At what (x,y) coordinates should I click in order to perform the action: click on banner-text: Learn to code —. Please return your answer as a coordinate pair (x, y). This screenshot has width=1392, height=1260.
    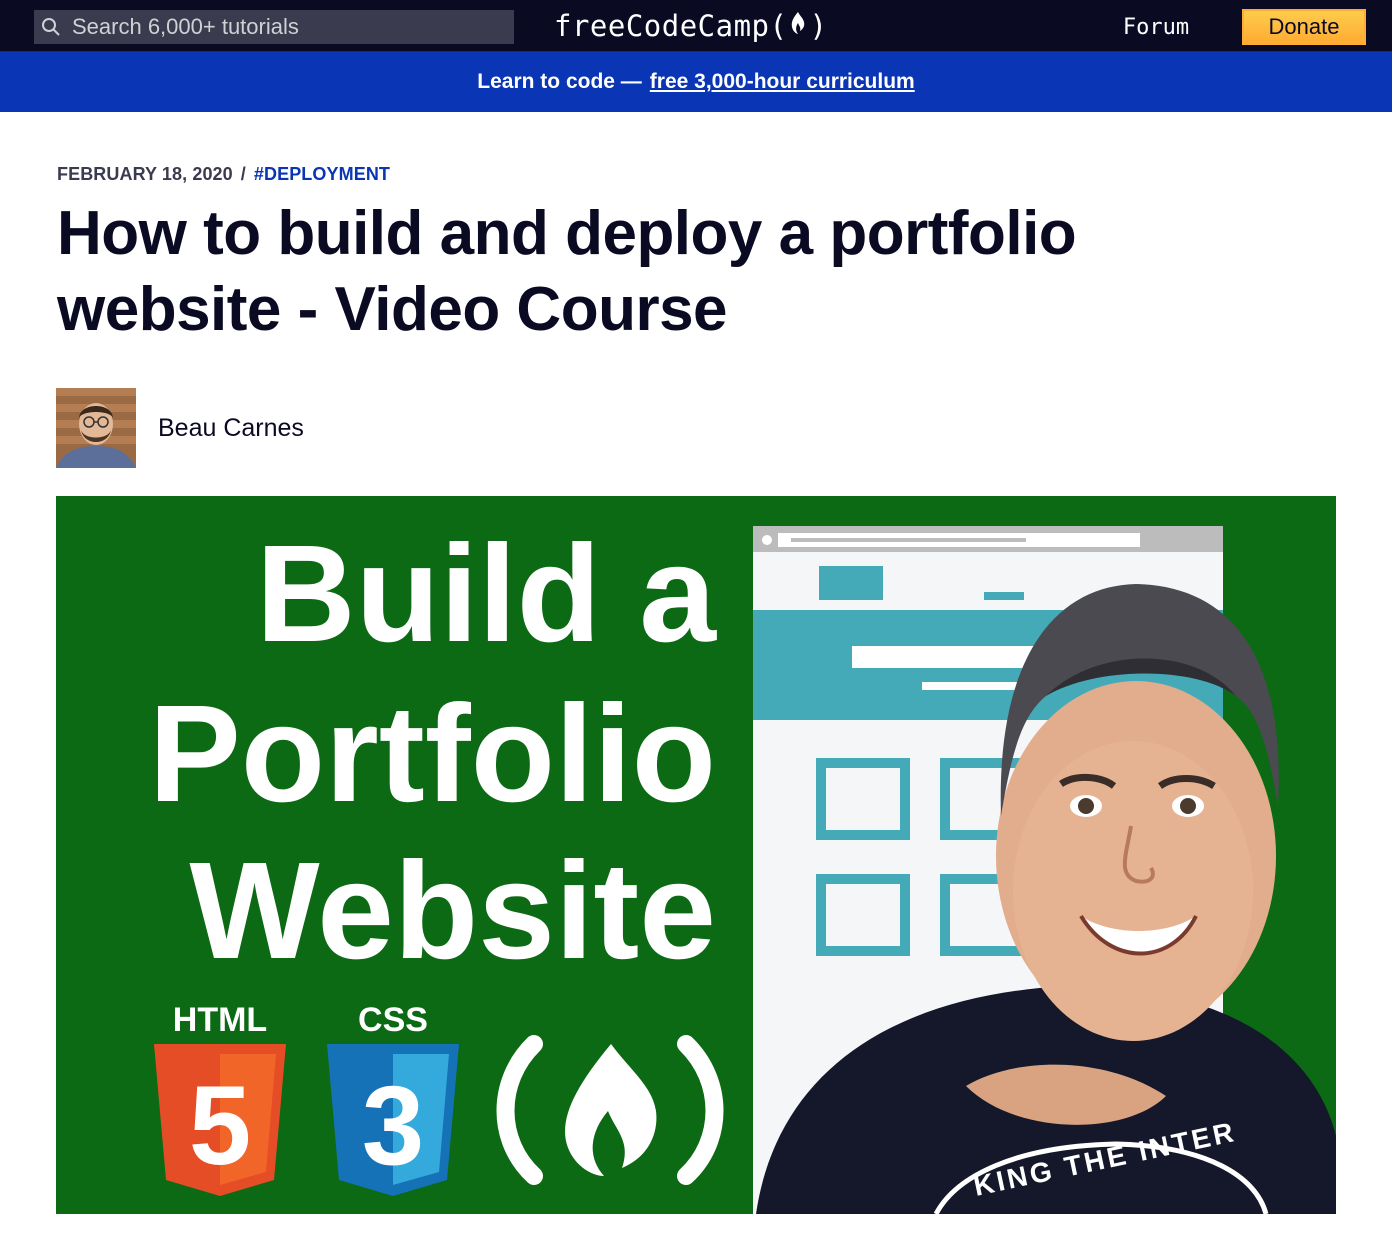
    Looking at the image, I should click on (559, 81).